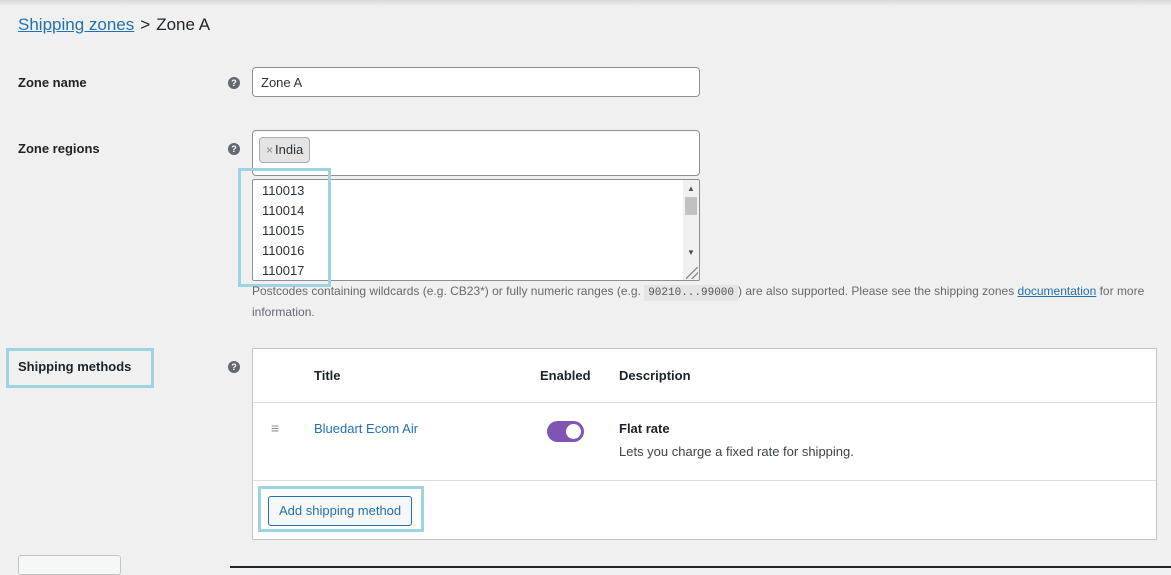 The width and height of the screenshot is (1171, 575). What do you see at coordinates (691, 253) in the screenshot?
I see `scroll-down-arrow-icon: ▼` at bounding box center [691, 253].